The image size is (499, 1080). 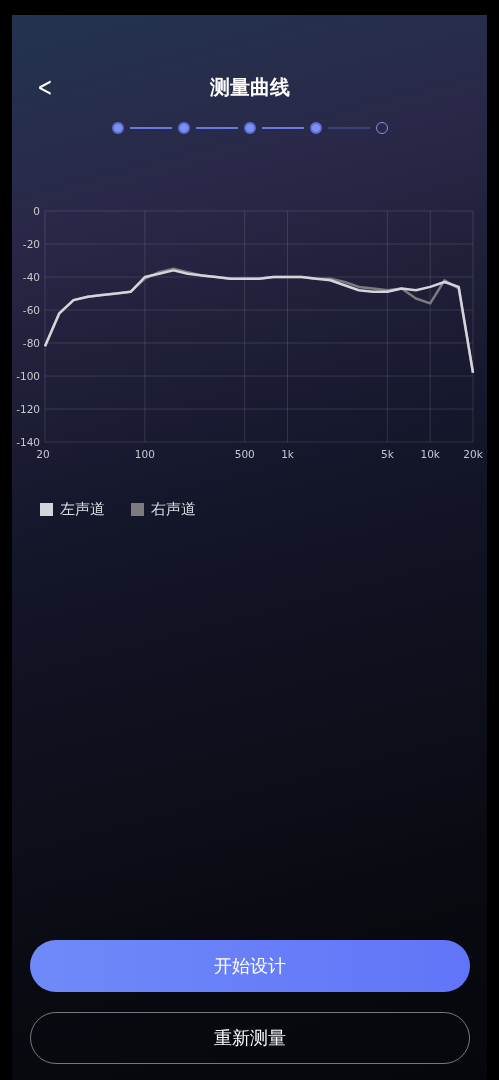 What do you see at coordinates (82, 509) in the screenshot?
I see `legend-label: 左声道` at bounding box center [82, 509].